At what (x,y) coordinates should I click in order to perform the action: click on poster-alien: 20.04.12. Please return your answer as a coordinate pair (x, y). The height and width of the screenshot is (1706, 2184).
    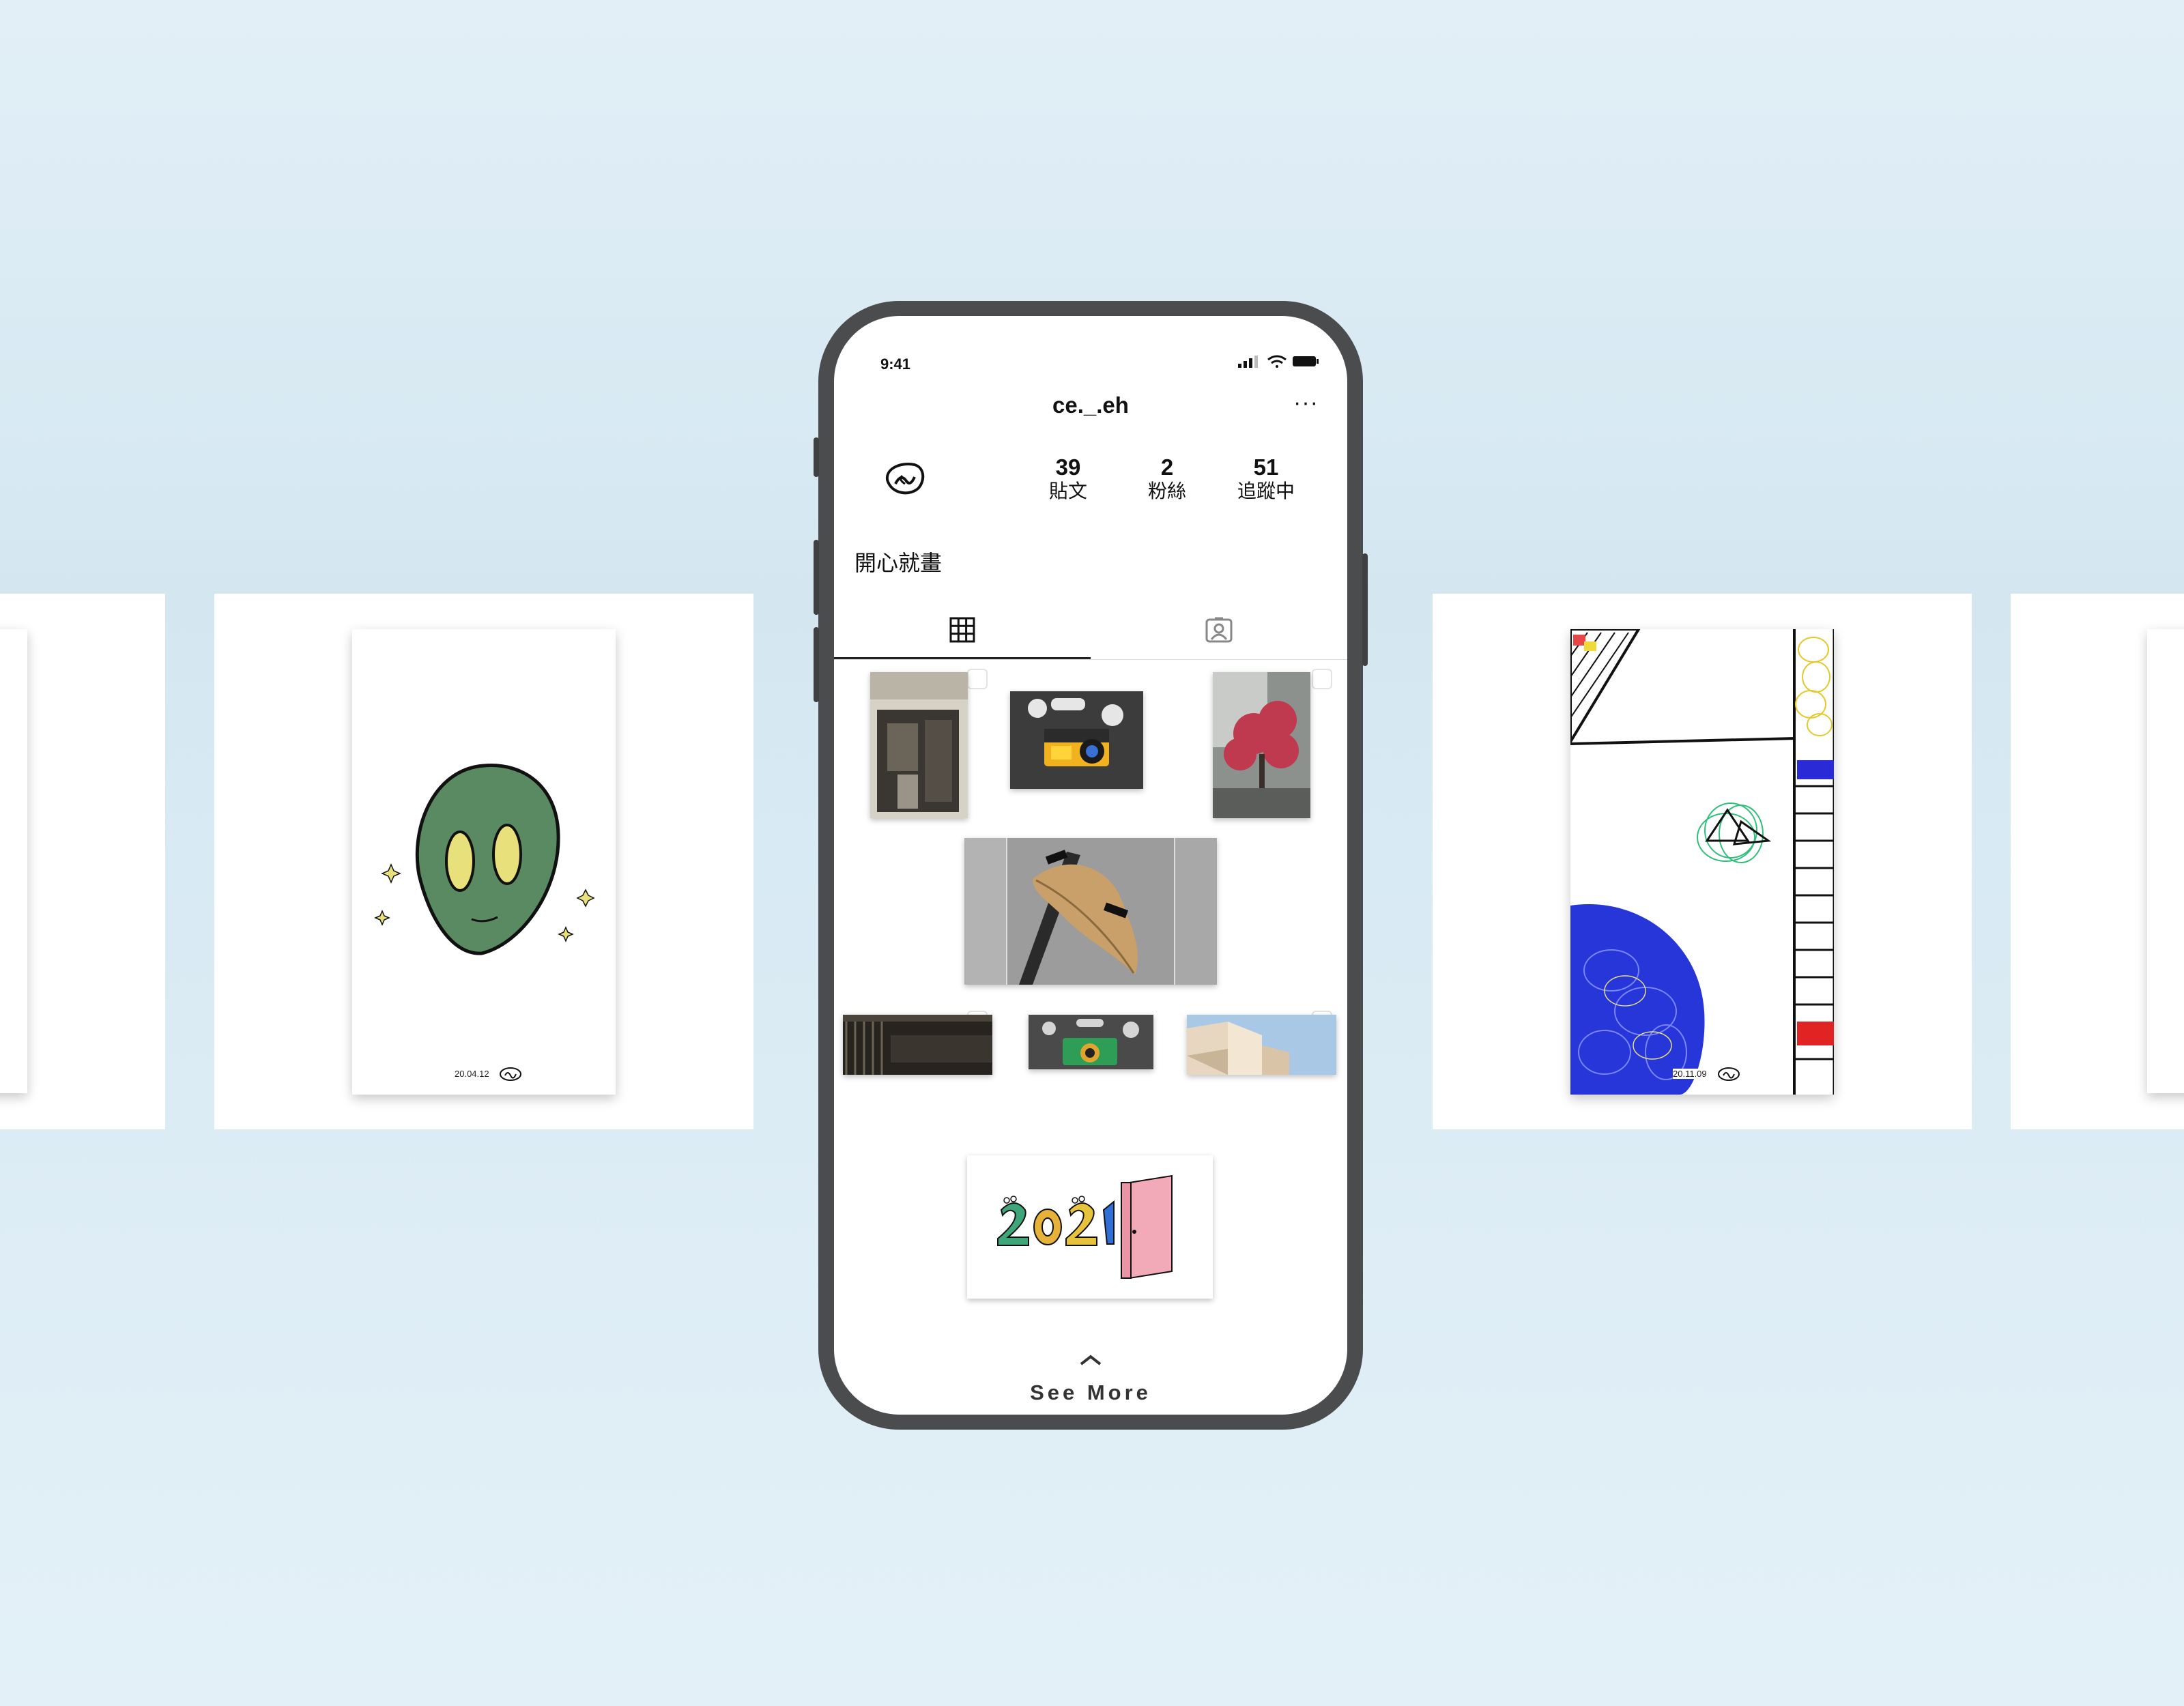
    Looking at the image, I should click on (484, 862).